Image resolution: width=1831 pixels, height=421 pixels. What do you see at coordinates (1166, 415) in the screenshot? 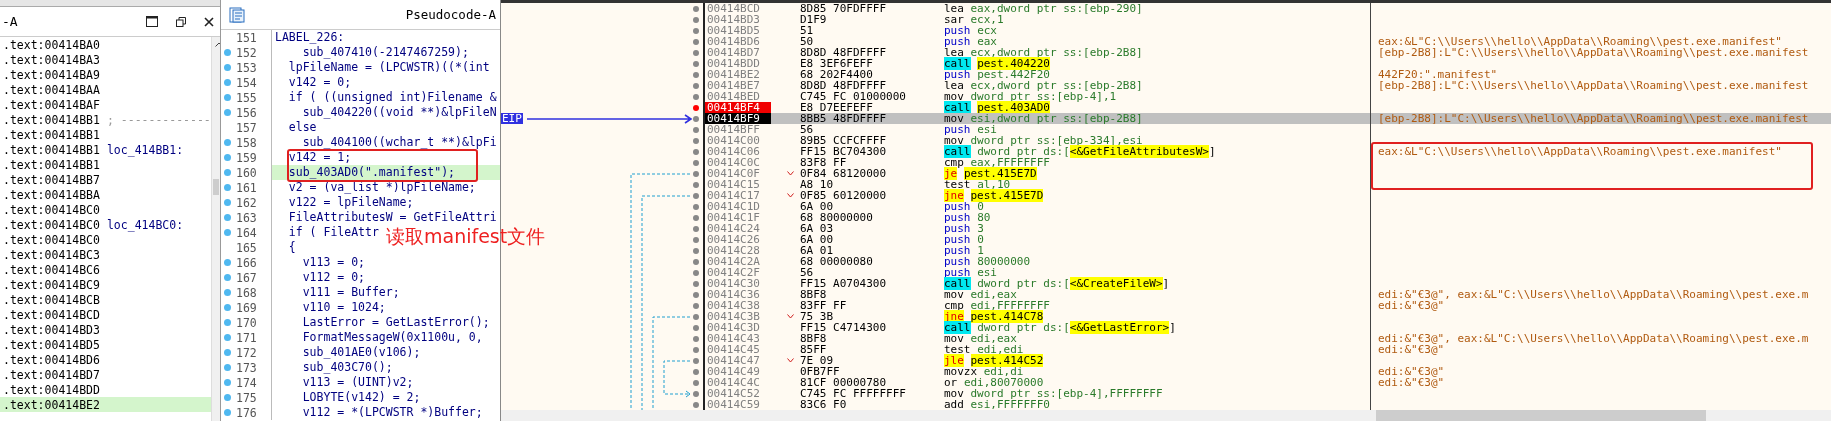
I see `horizontal-scrollbar` at bounding box center [1166, 415].